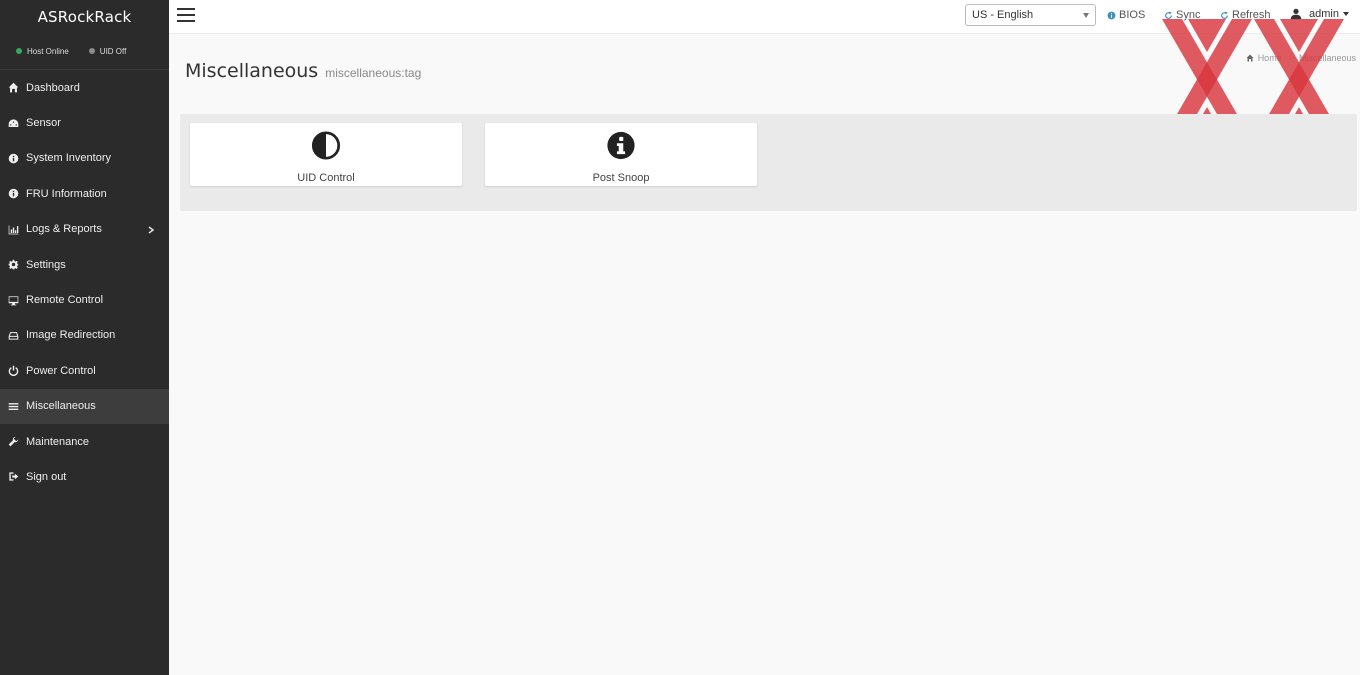 The width and height of the screenshot is (1360, 675). I want to click on host-status-dot-icon, so click(19, 51).